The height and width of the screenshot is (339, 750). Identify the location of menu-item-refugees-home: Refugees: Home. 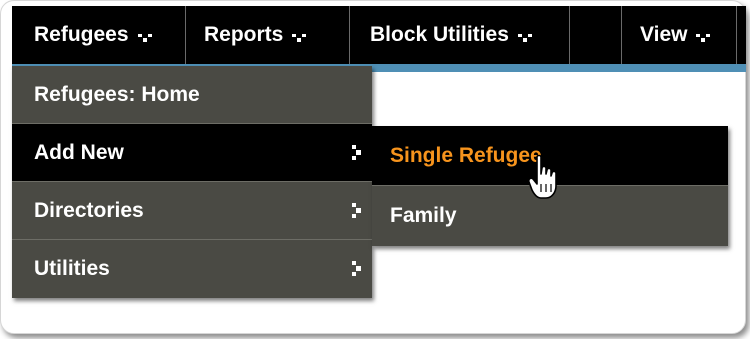
(192, 95).